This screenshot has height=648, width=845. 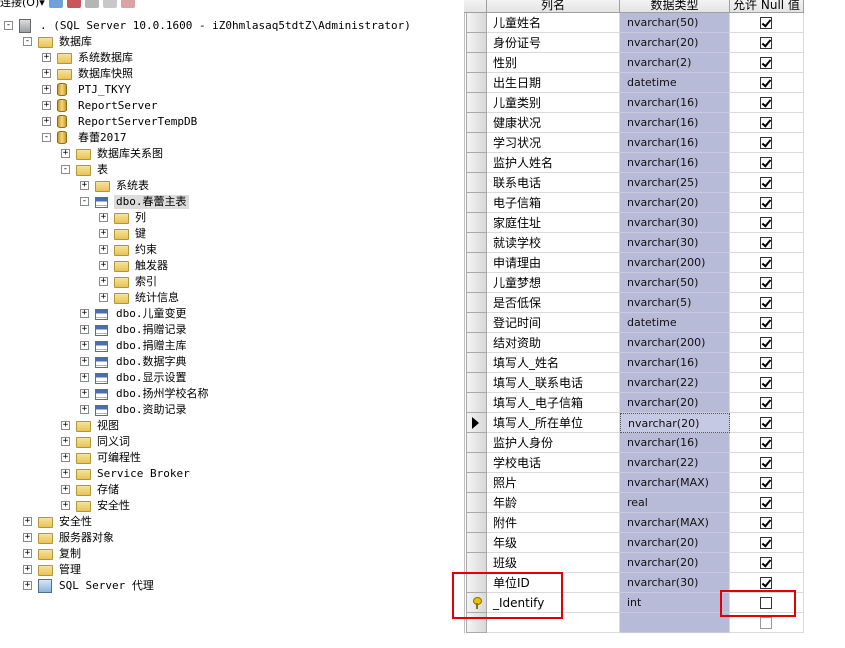 I want to click on data-type-cell: nvarchar(5), so click(x=675, y=303).